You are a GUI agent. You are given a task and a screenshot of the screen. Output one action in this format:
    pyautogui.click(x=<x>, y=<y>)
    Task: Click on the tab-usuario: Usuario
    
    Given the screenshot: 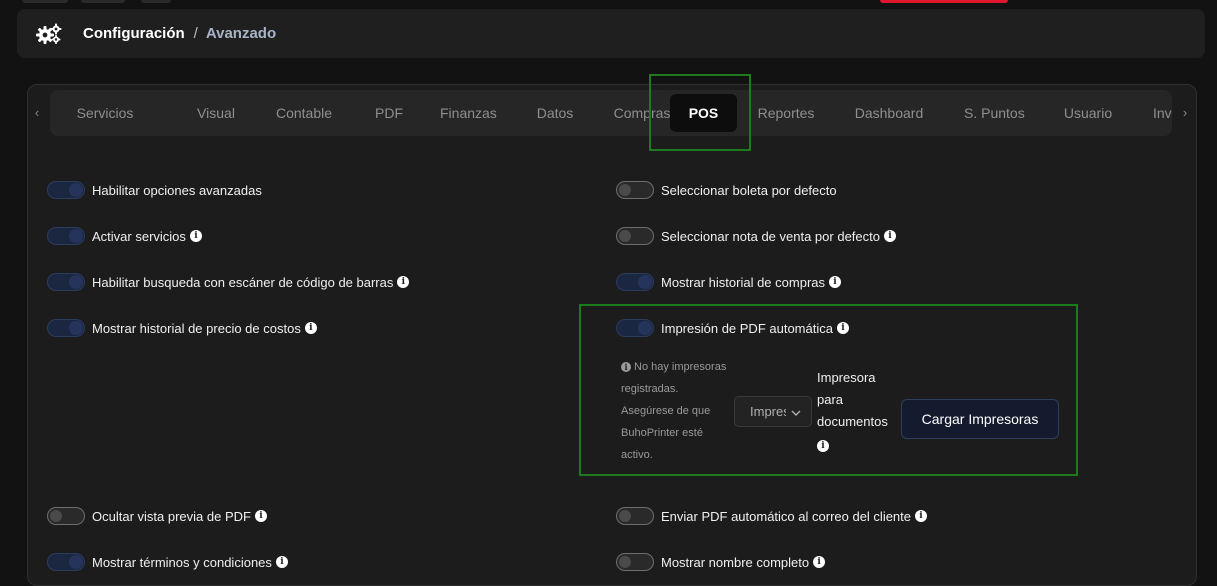 What is the action you would take?
    pyautogui.click(x=1088, y=113)
    